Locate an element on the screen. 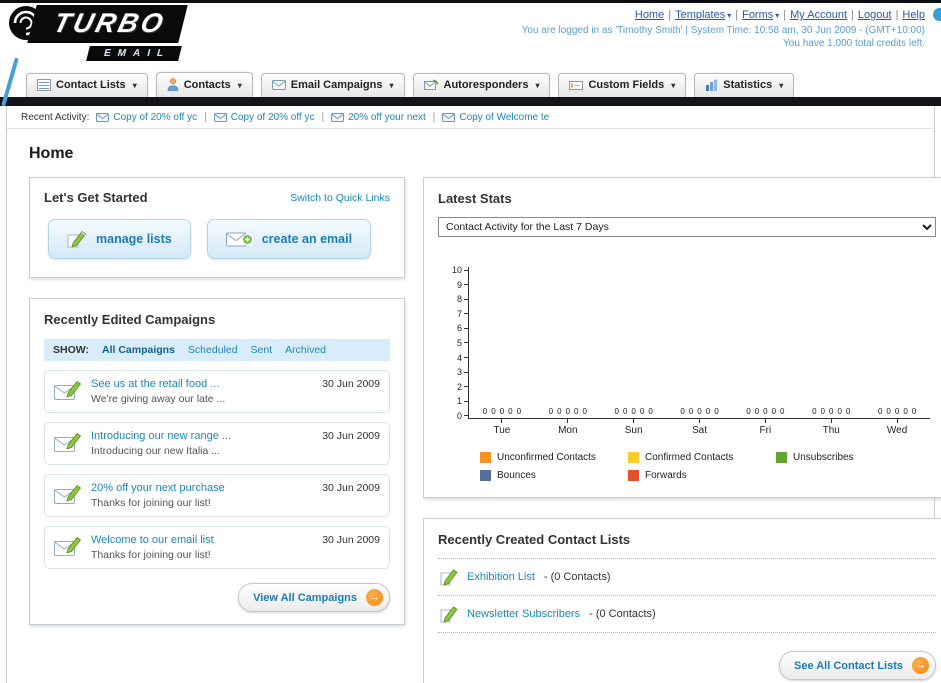  view-all-campaigns-button: View All Campaigns is located at coordinates (314, 597).